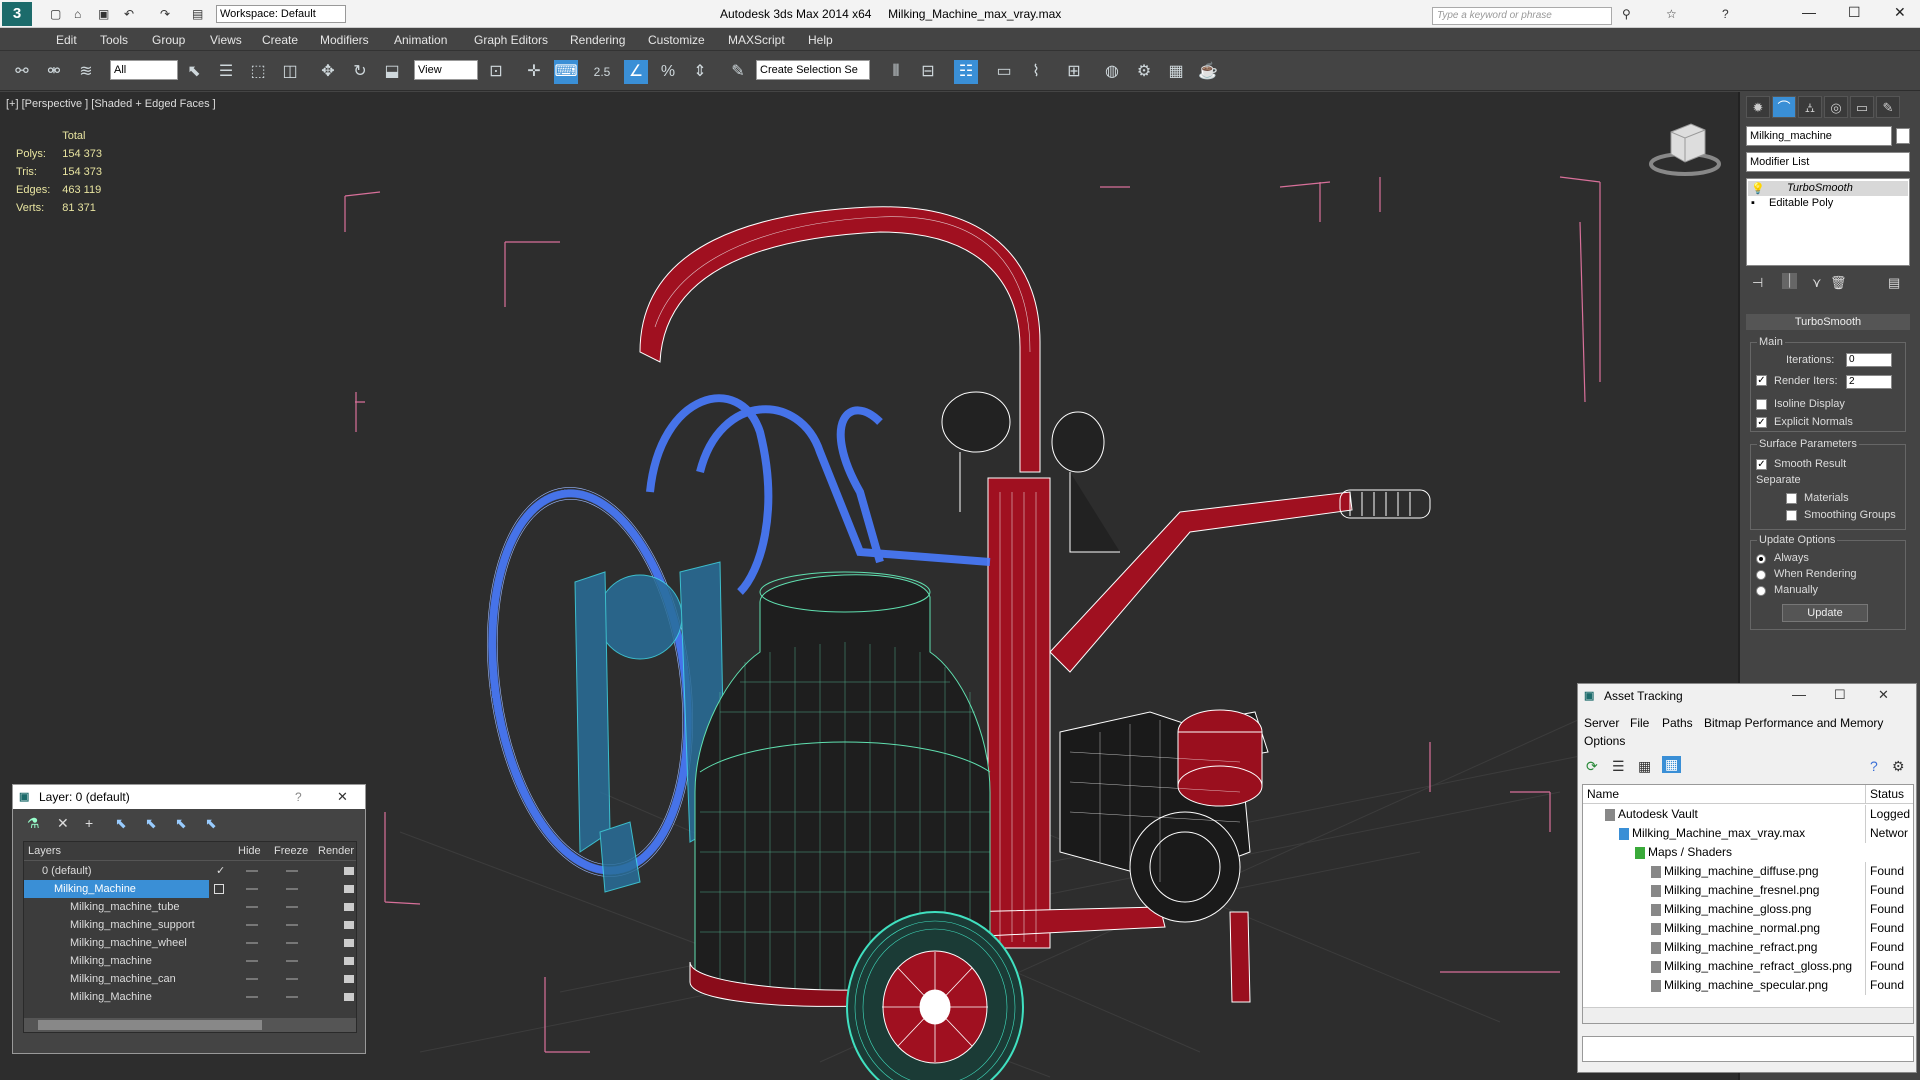 The width and height of the screenshot is (1920, 1080). Describe the element at coordinates (258, 72) in the screenshot. I see `rect-selection-icon: ⬚` at that location.